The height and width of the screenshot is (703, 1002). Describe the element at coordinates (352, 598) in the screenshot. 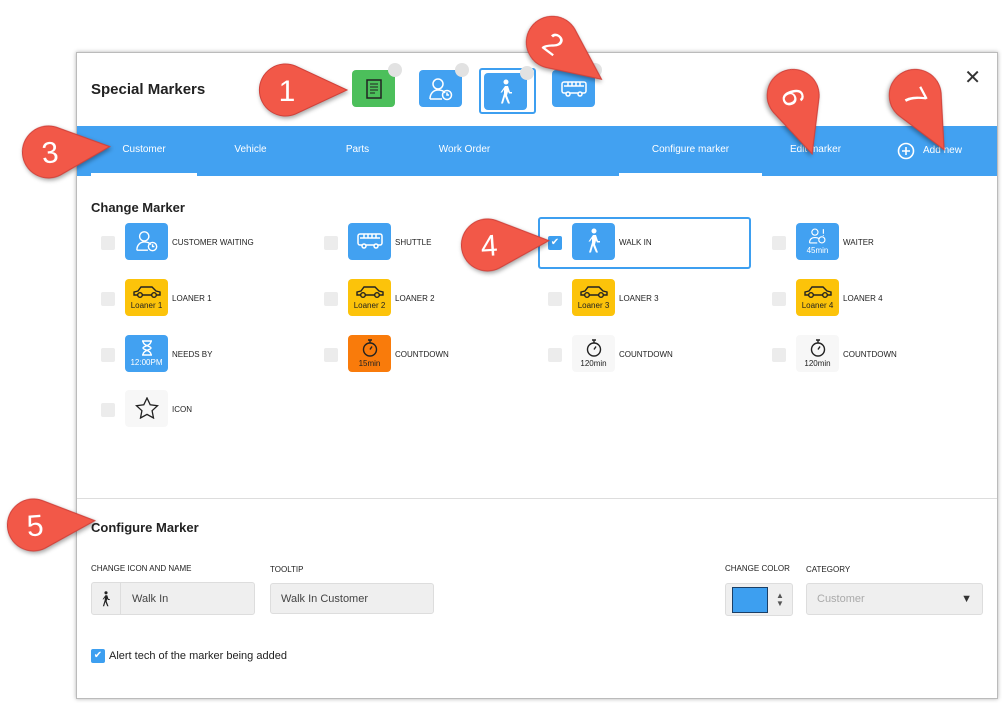

I see `tooltip-field: Walk In Customer` at that location.